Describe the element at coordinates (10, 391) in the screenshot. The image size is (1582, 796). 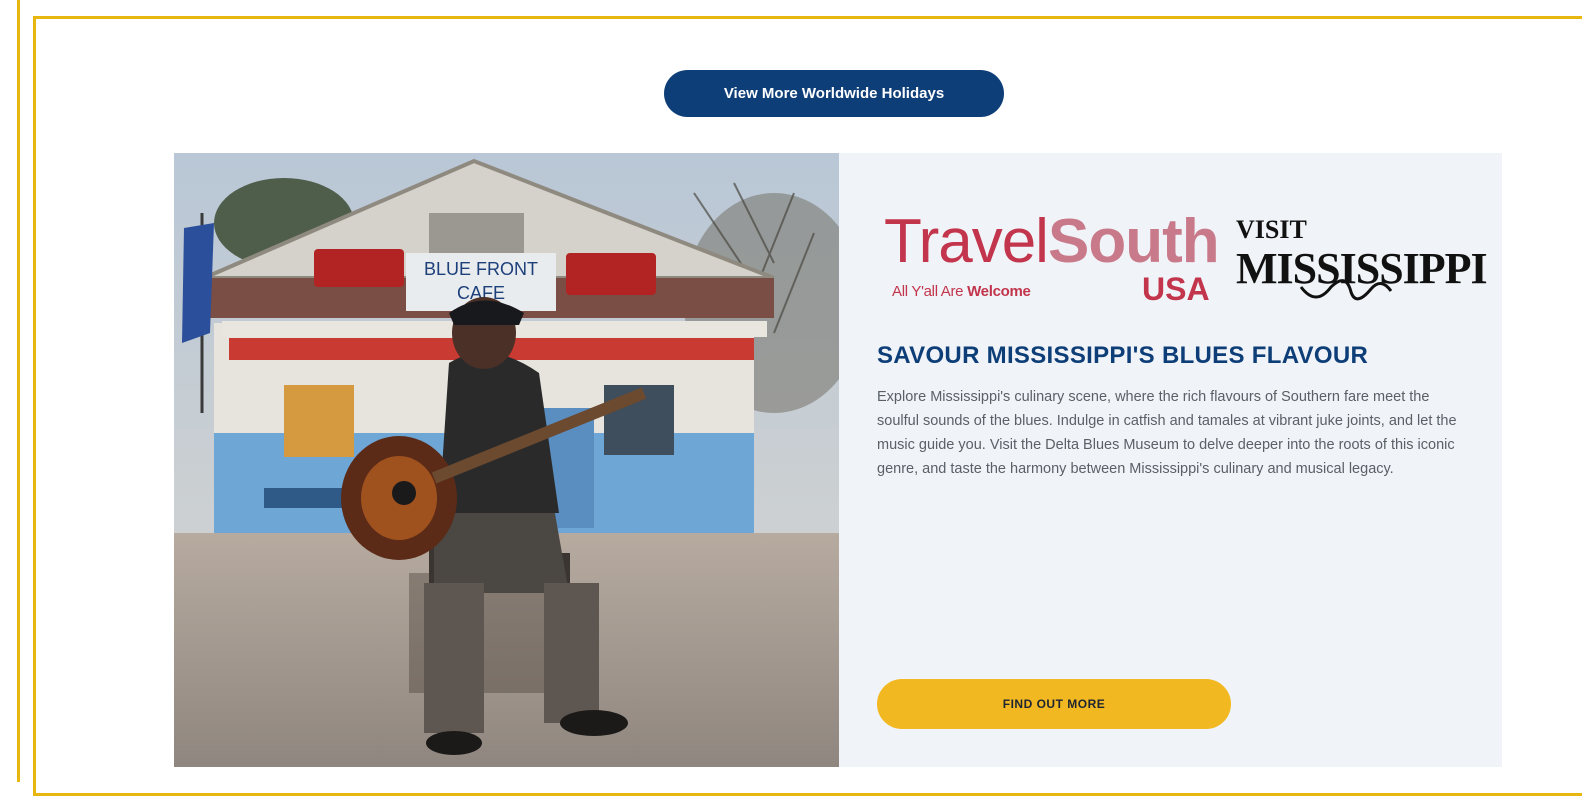
I see `left-border-strip` at that location.